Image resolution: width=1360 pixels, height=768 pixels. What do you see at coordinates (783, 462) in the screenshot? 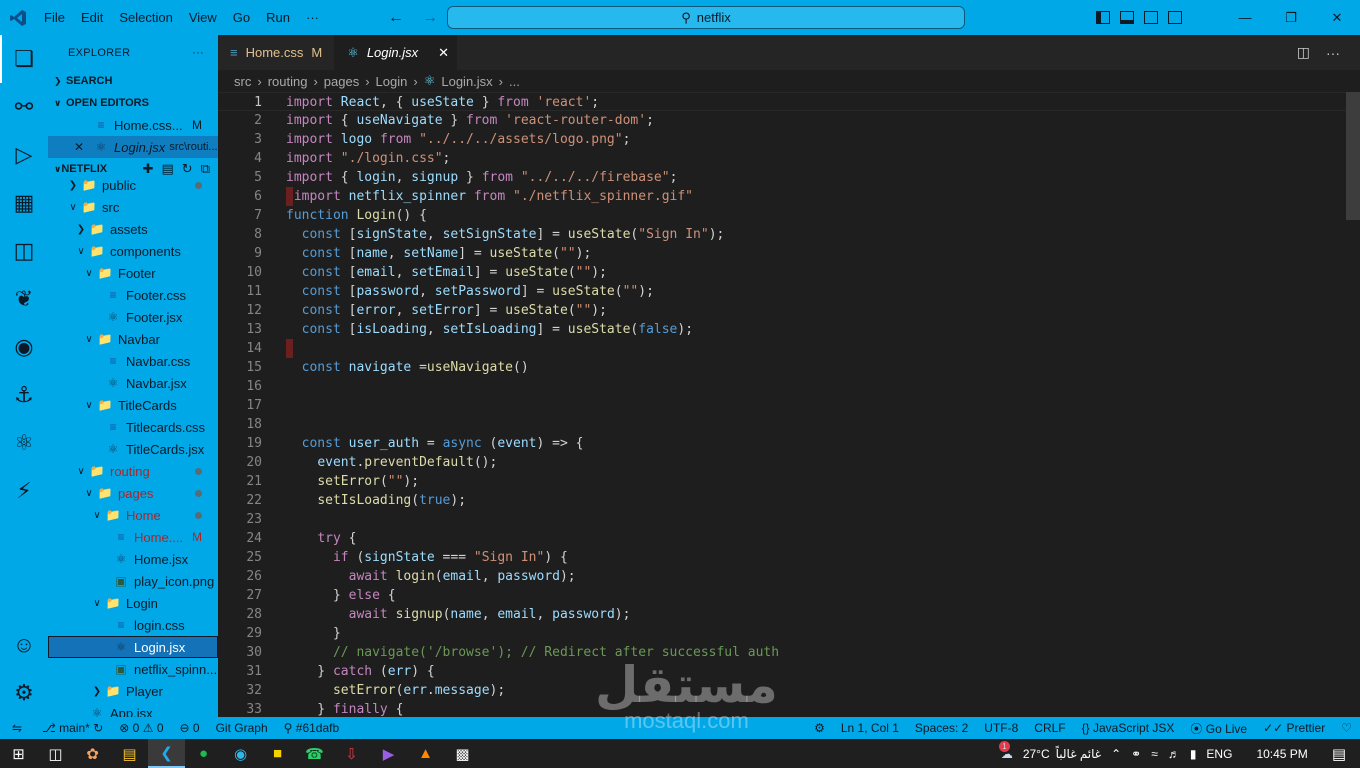
I see `code-line: 20 event.preventDefault();` at bounding box center [783, 462].